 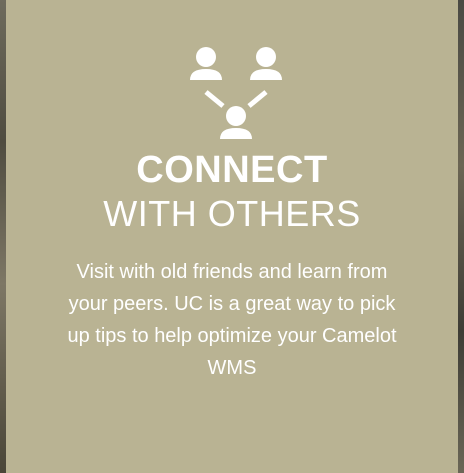 What do you see at coordinates (232, 170) in the screenshot?
I see `card-title-strong: CONNECT` at bounding box center [232, 170].